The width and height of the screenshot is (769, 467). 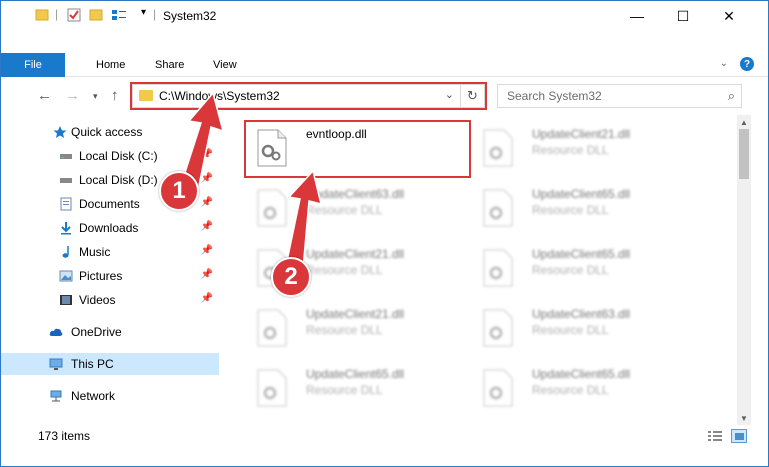 I want to click on minimize-button: —, so click(x=637, y=16).